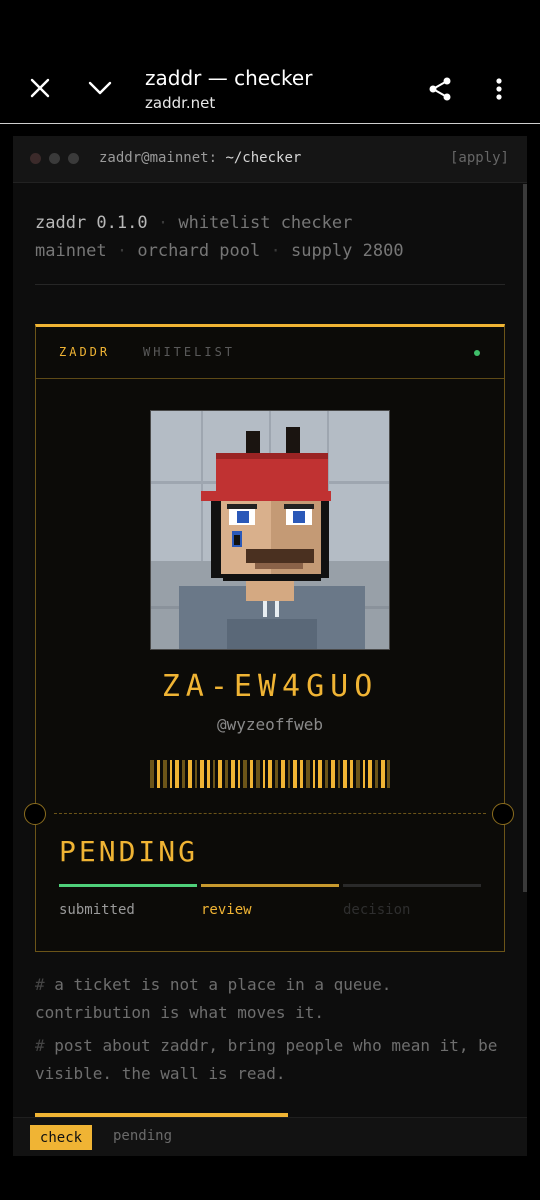  What do you see at coordinates (477, 353) in the screenshot?
I see `online-status-dot` at bounding box center [477, 353].